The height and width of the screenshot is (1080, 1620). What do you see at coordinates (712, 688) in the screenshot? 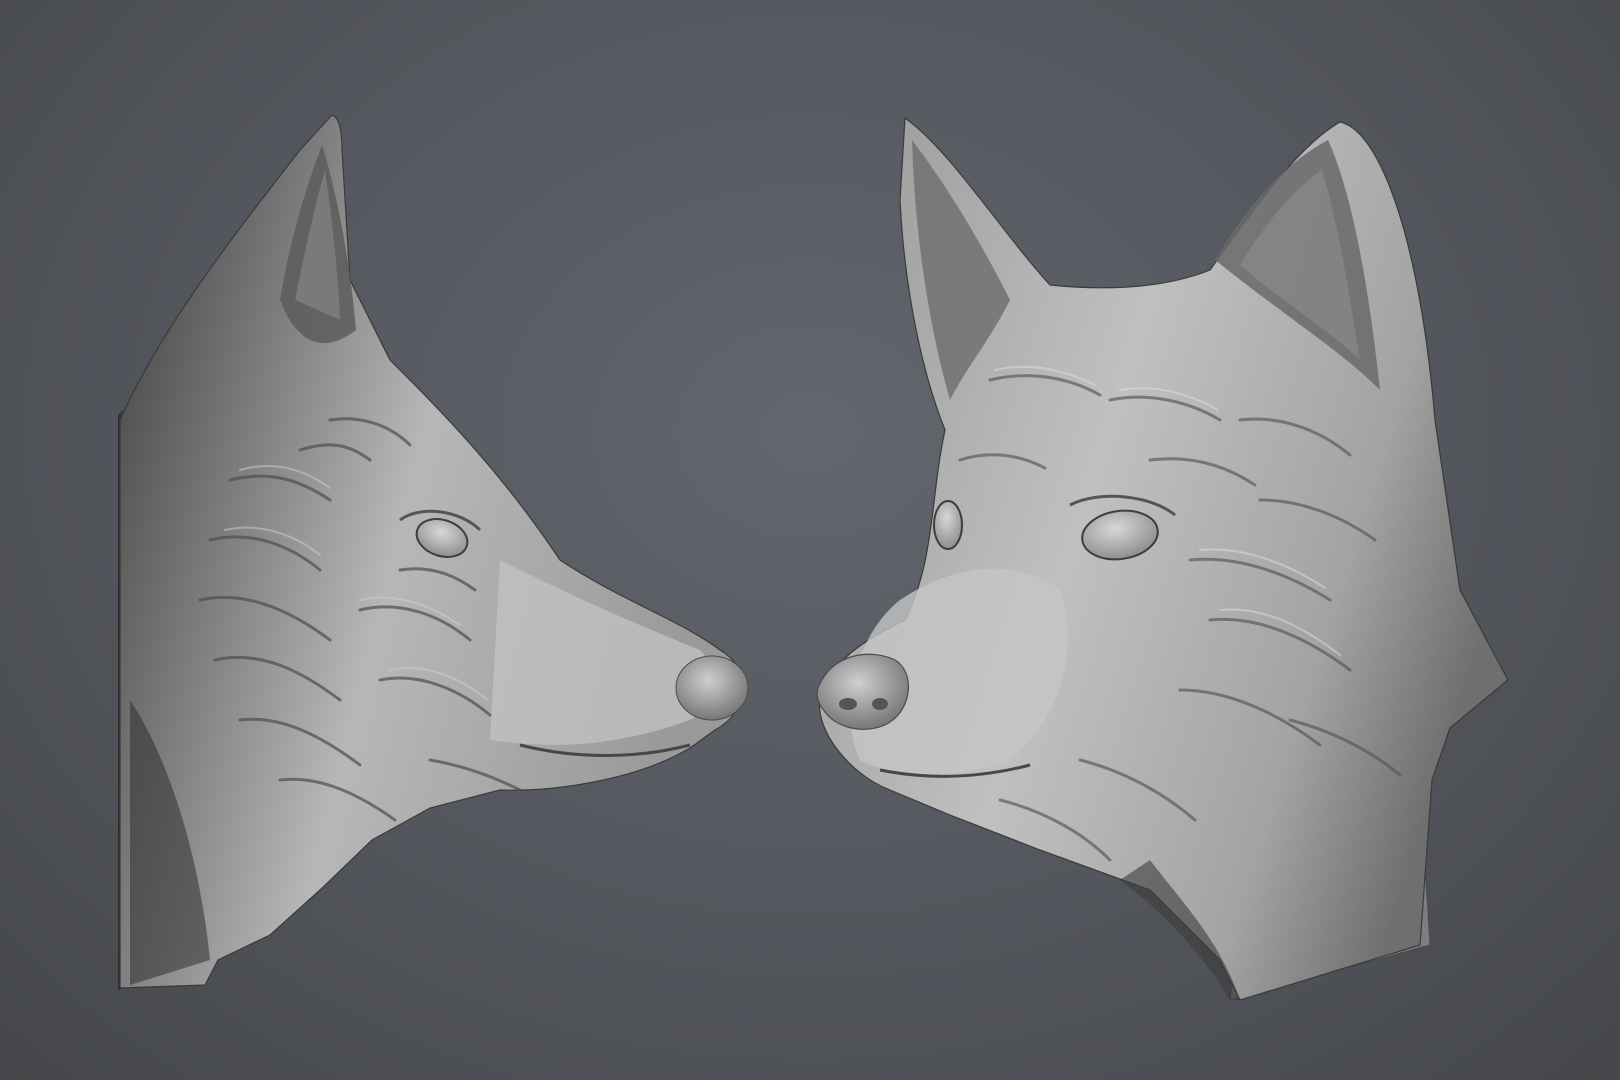
I see `left-nose` at bounding box center [712, 688].